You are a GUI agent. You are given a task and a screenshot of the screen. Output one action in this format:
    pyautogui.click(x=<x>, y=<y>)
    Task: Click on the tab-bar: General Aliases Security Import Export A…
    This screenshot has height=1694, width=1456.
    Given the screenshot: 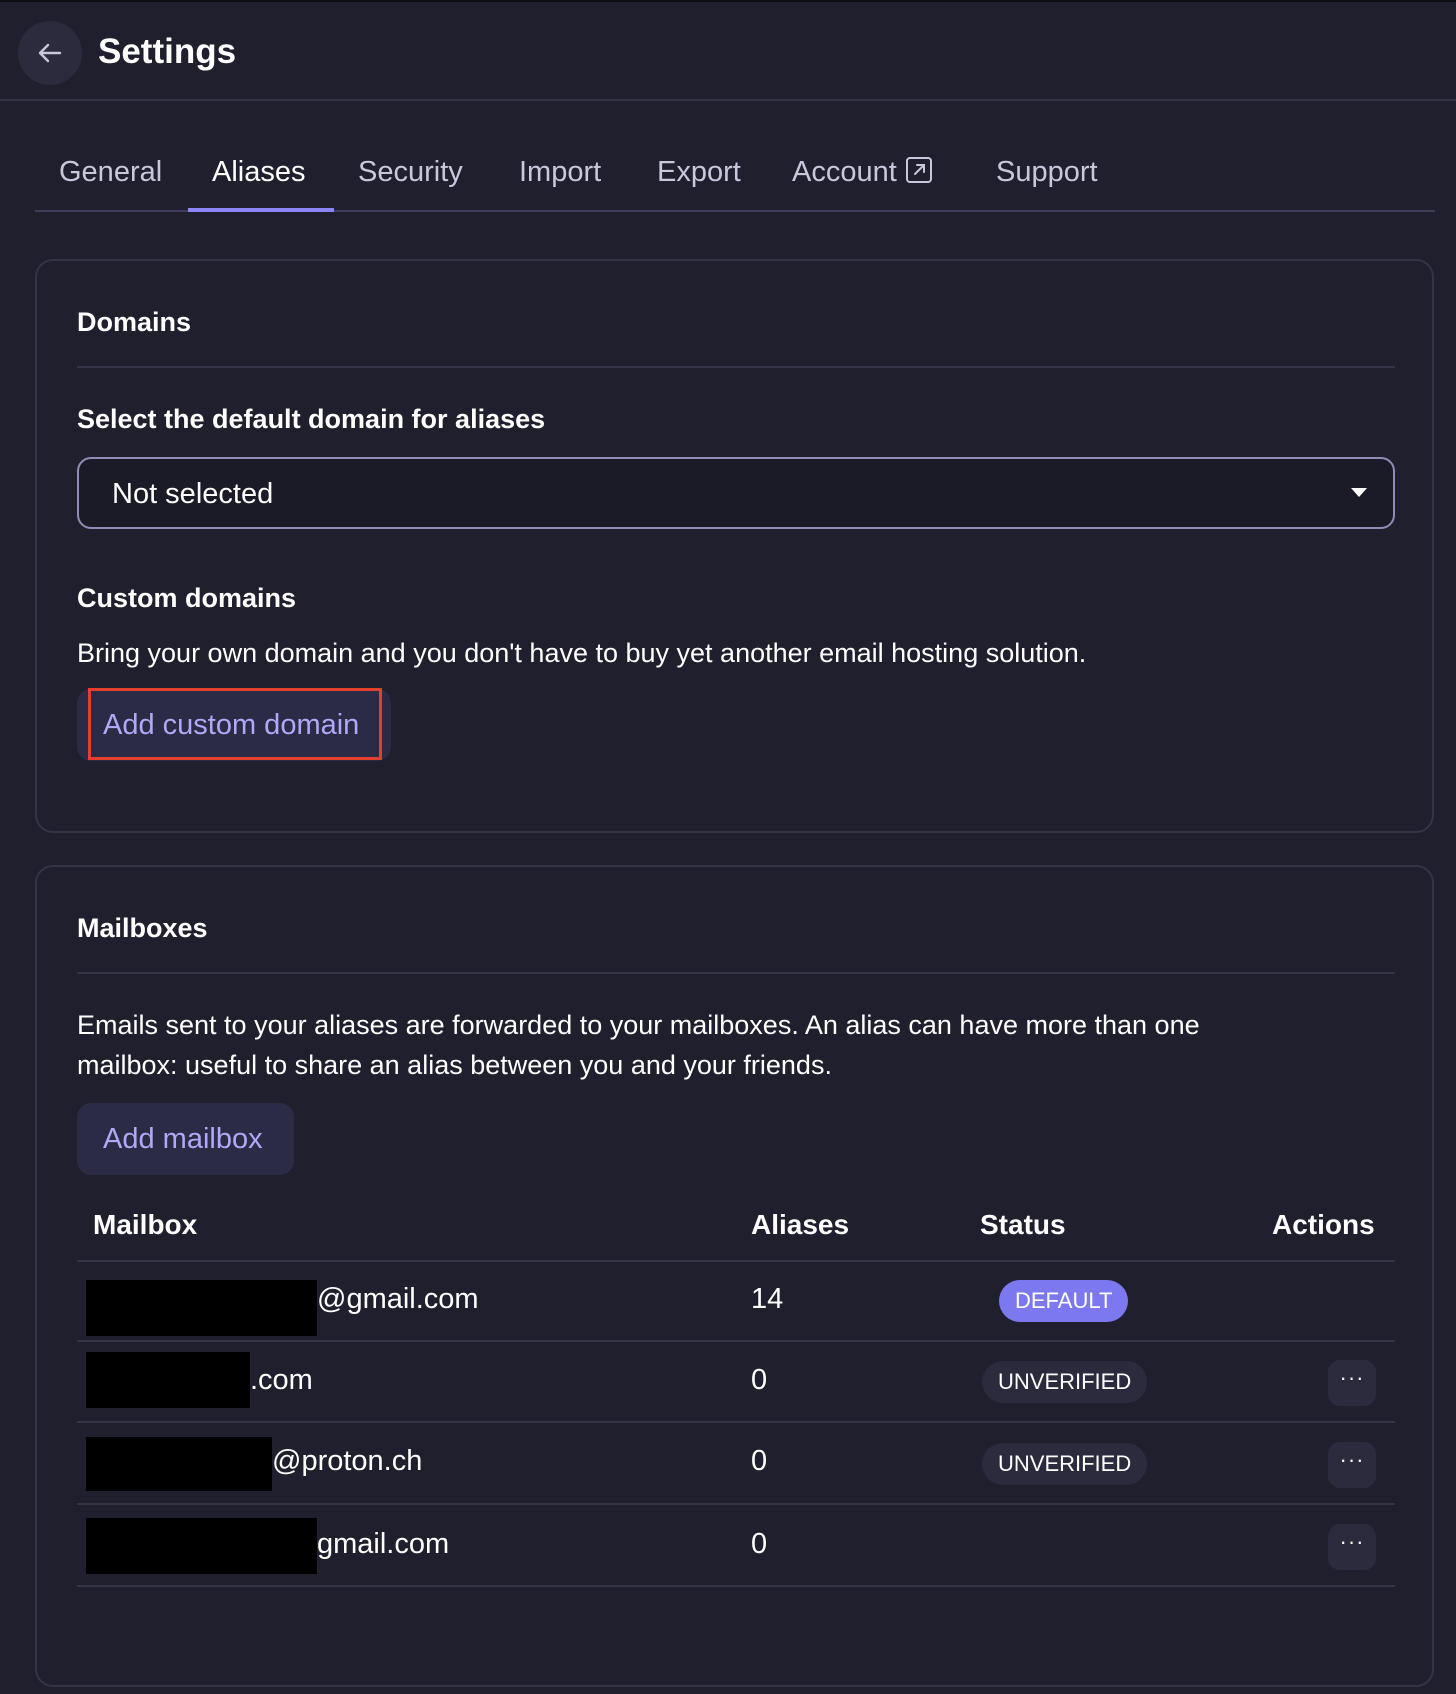 What is the action you would take?
    pyautogui.click(x=735, y=177)
    